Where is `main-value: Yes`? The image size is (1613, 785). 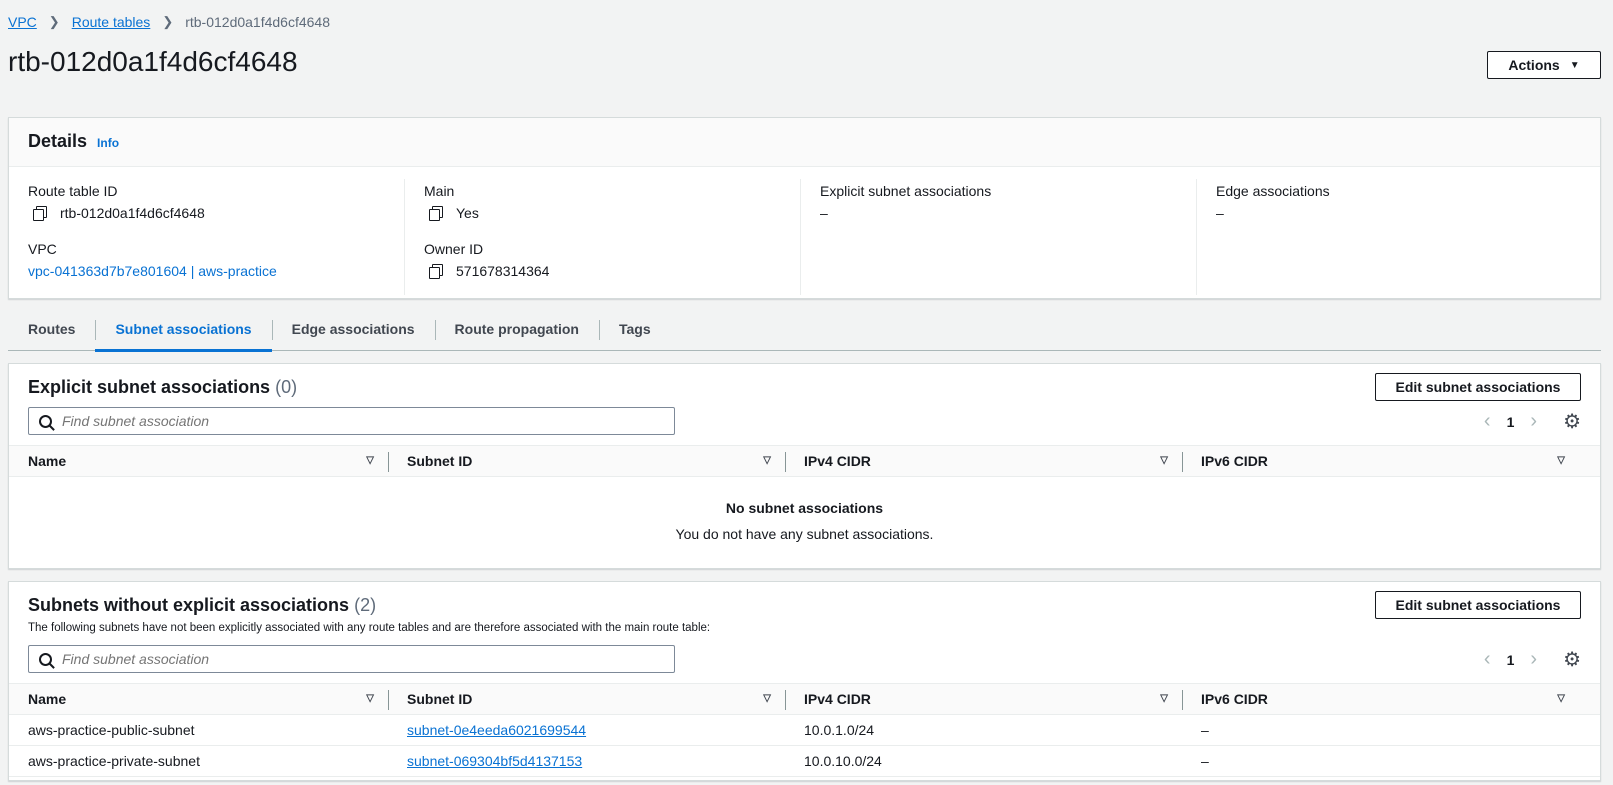 main-value: Yes is located at coordinates (467, 213).